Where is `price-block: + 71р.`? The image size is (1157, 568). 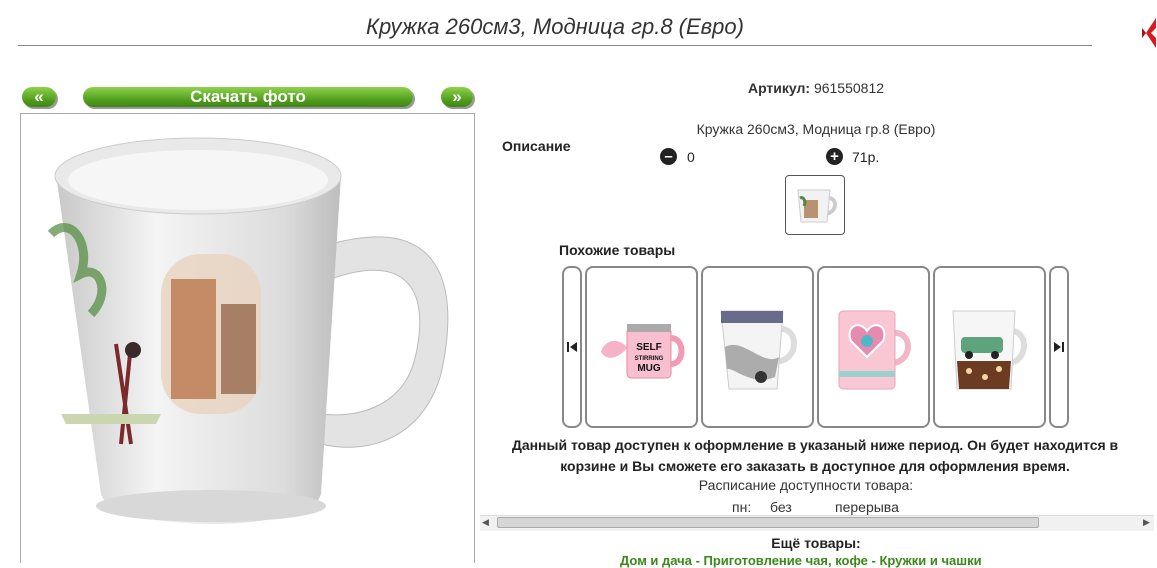
price-block: + 71р. is located at coordinates (852, 156).